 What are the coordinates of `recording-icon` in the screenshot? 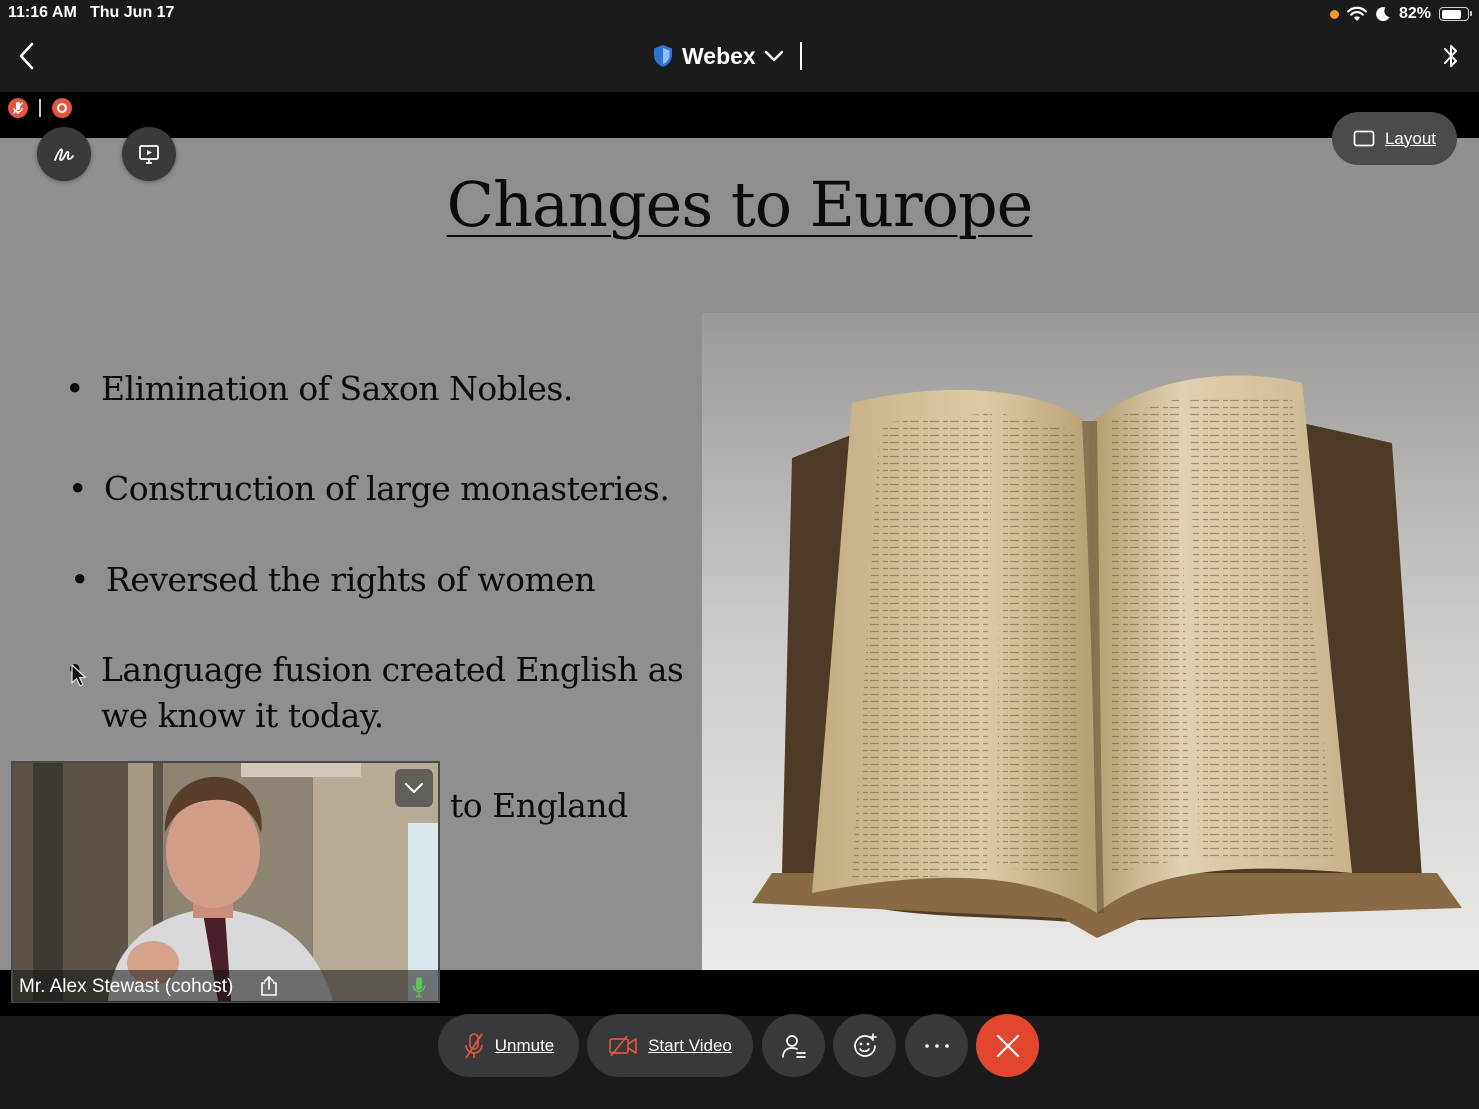 It's located at (62, 108).